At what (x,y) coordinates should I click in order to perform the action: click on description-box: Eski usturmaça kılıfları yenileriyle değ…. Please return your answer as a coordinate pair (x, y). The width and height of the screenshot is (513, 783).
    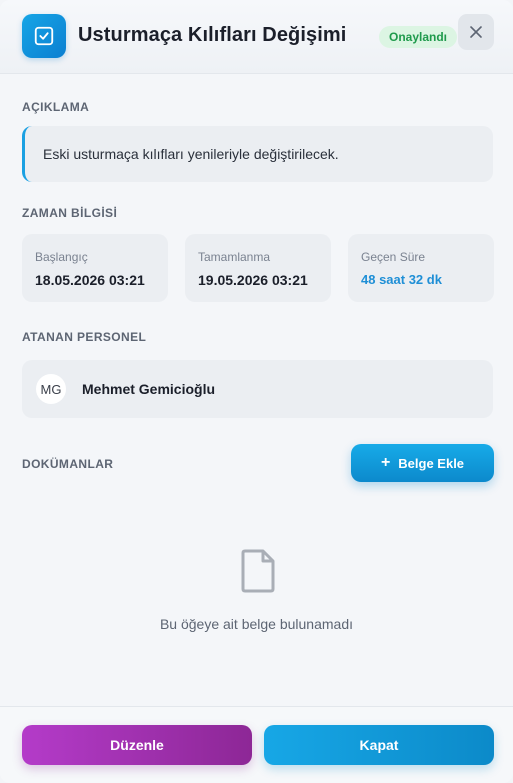
    Looking at the image, I should click on (257, 154).